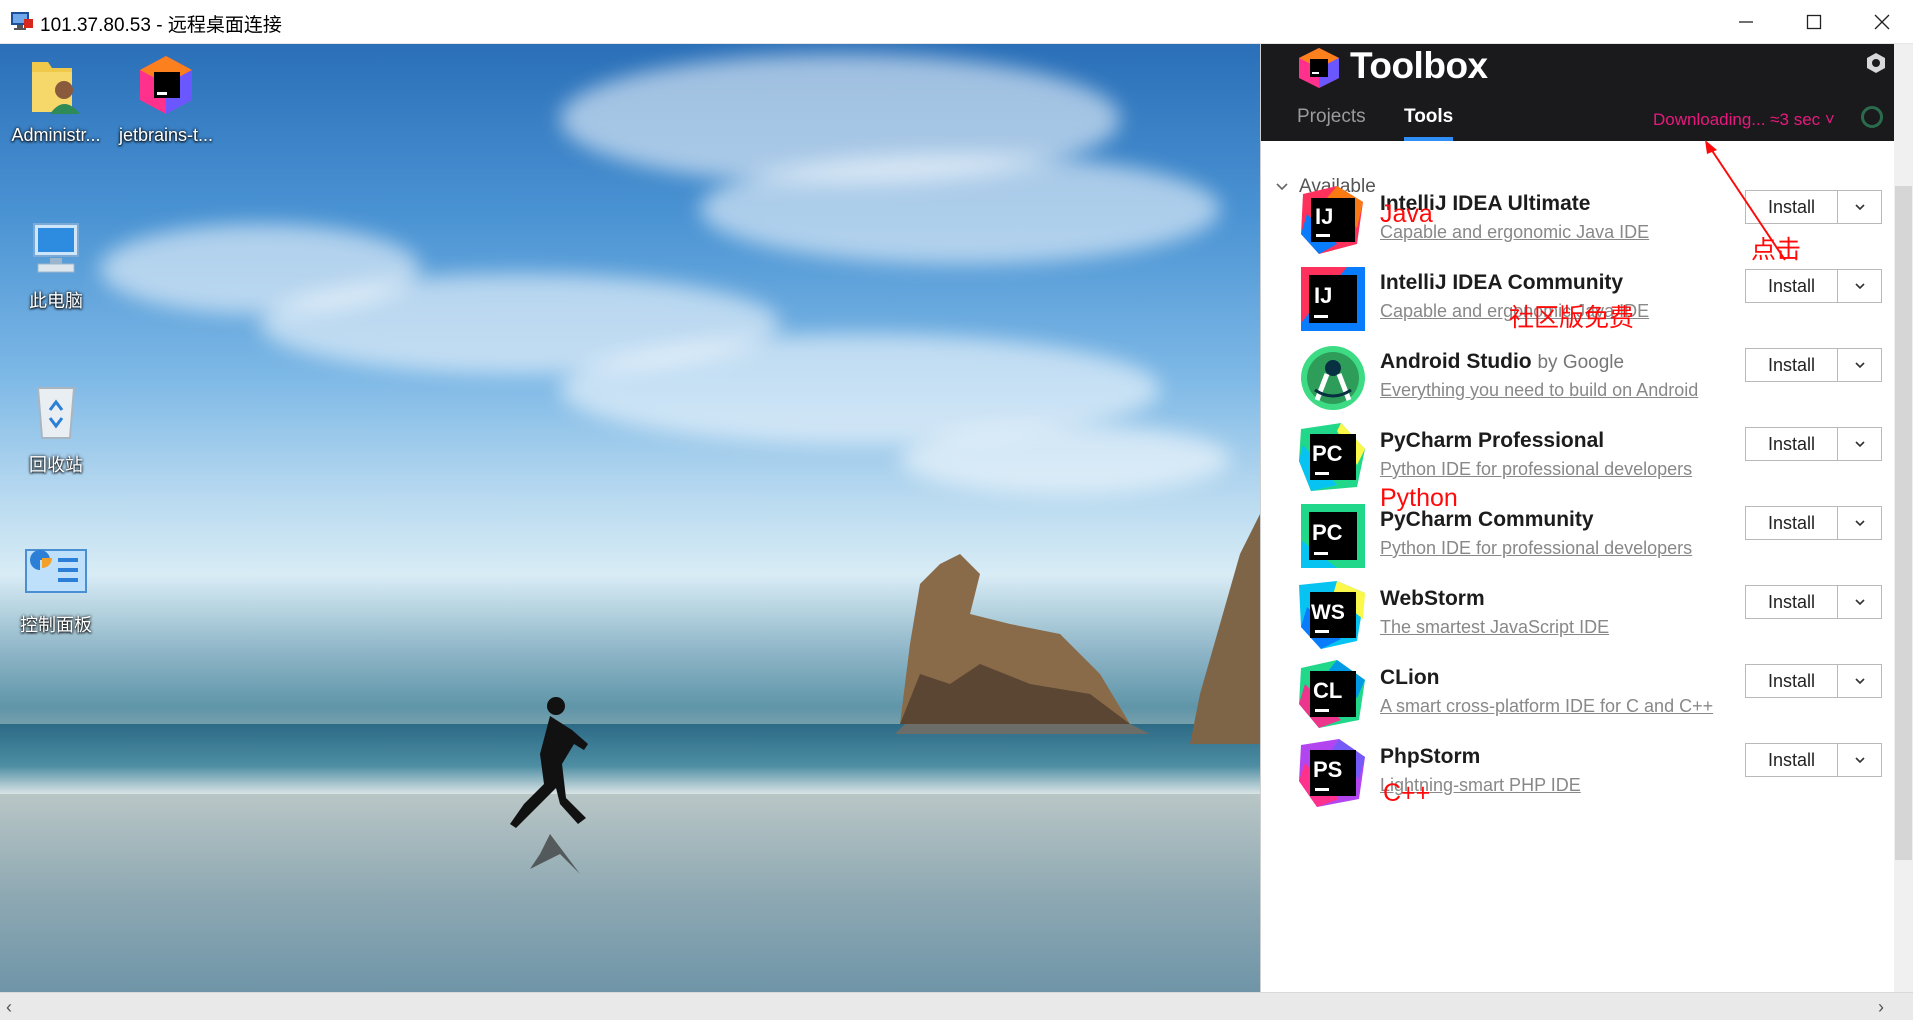 The image size is (1913, 1020). I want to click on tool-name: WebStorm, so click(1432, 598).